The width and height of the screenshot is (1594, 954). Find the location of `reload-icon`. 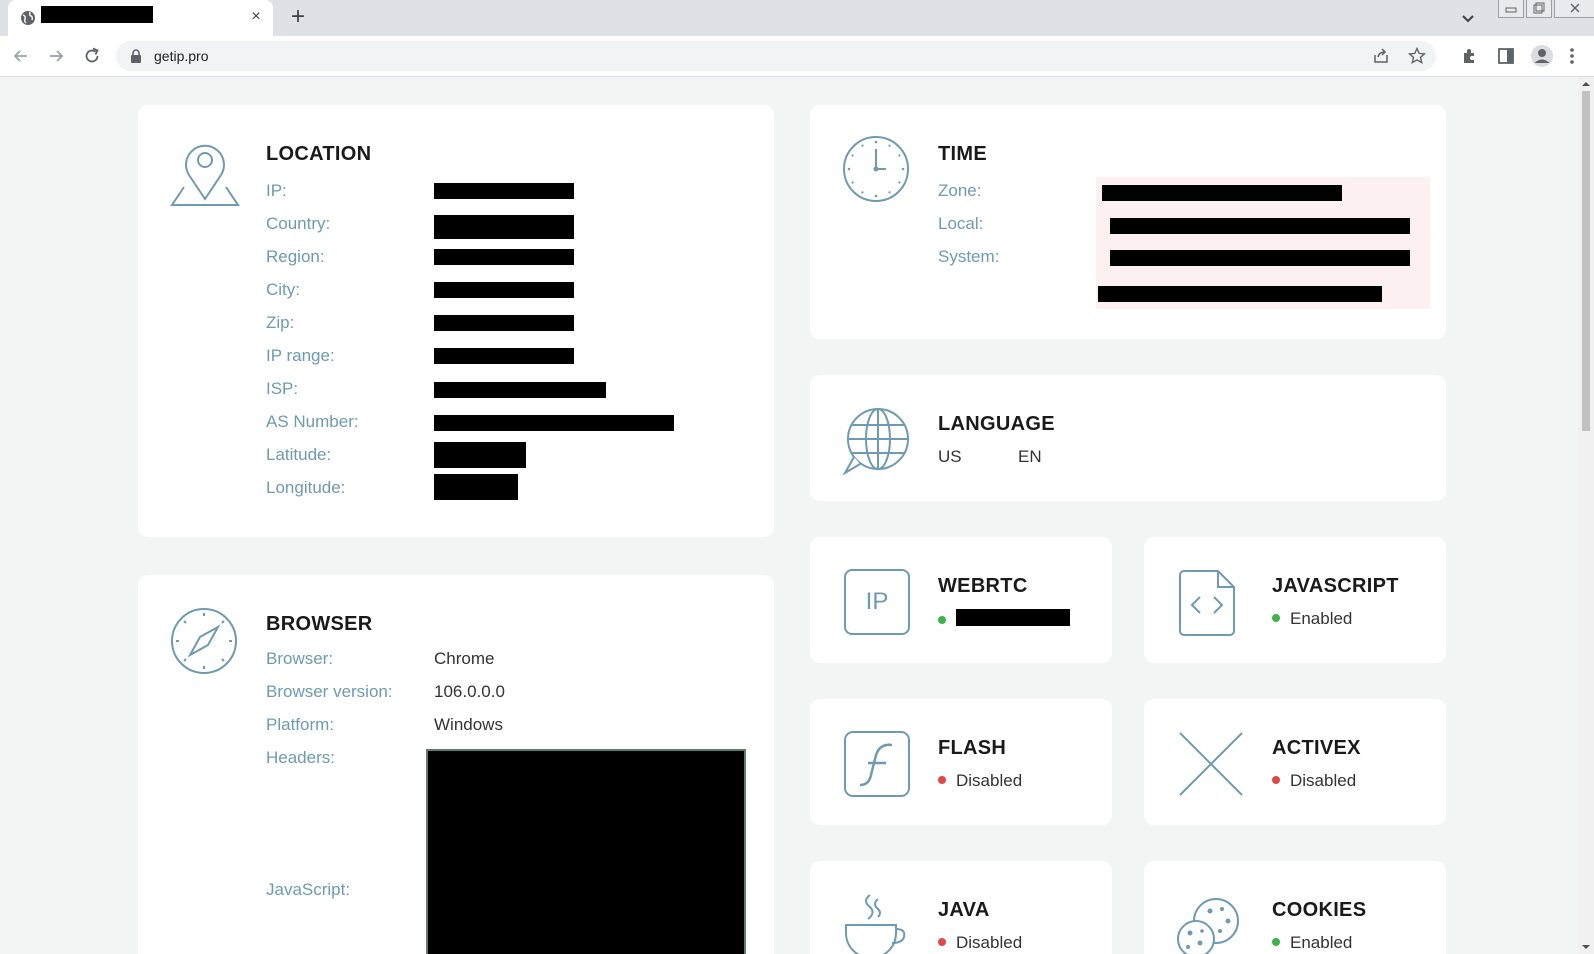

reload-icon is located at coordinates (92, 56).